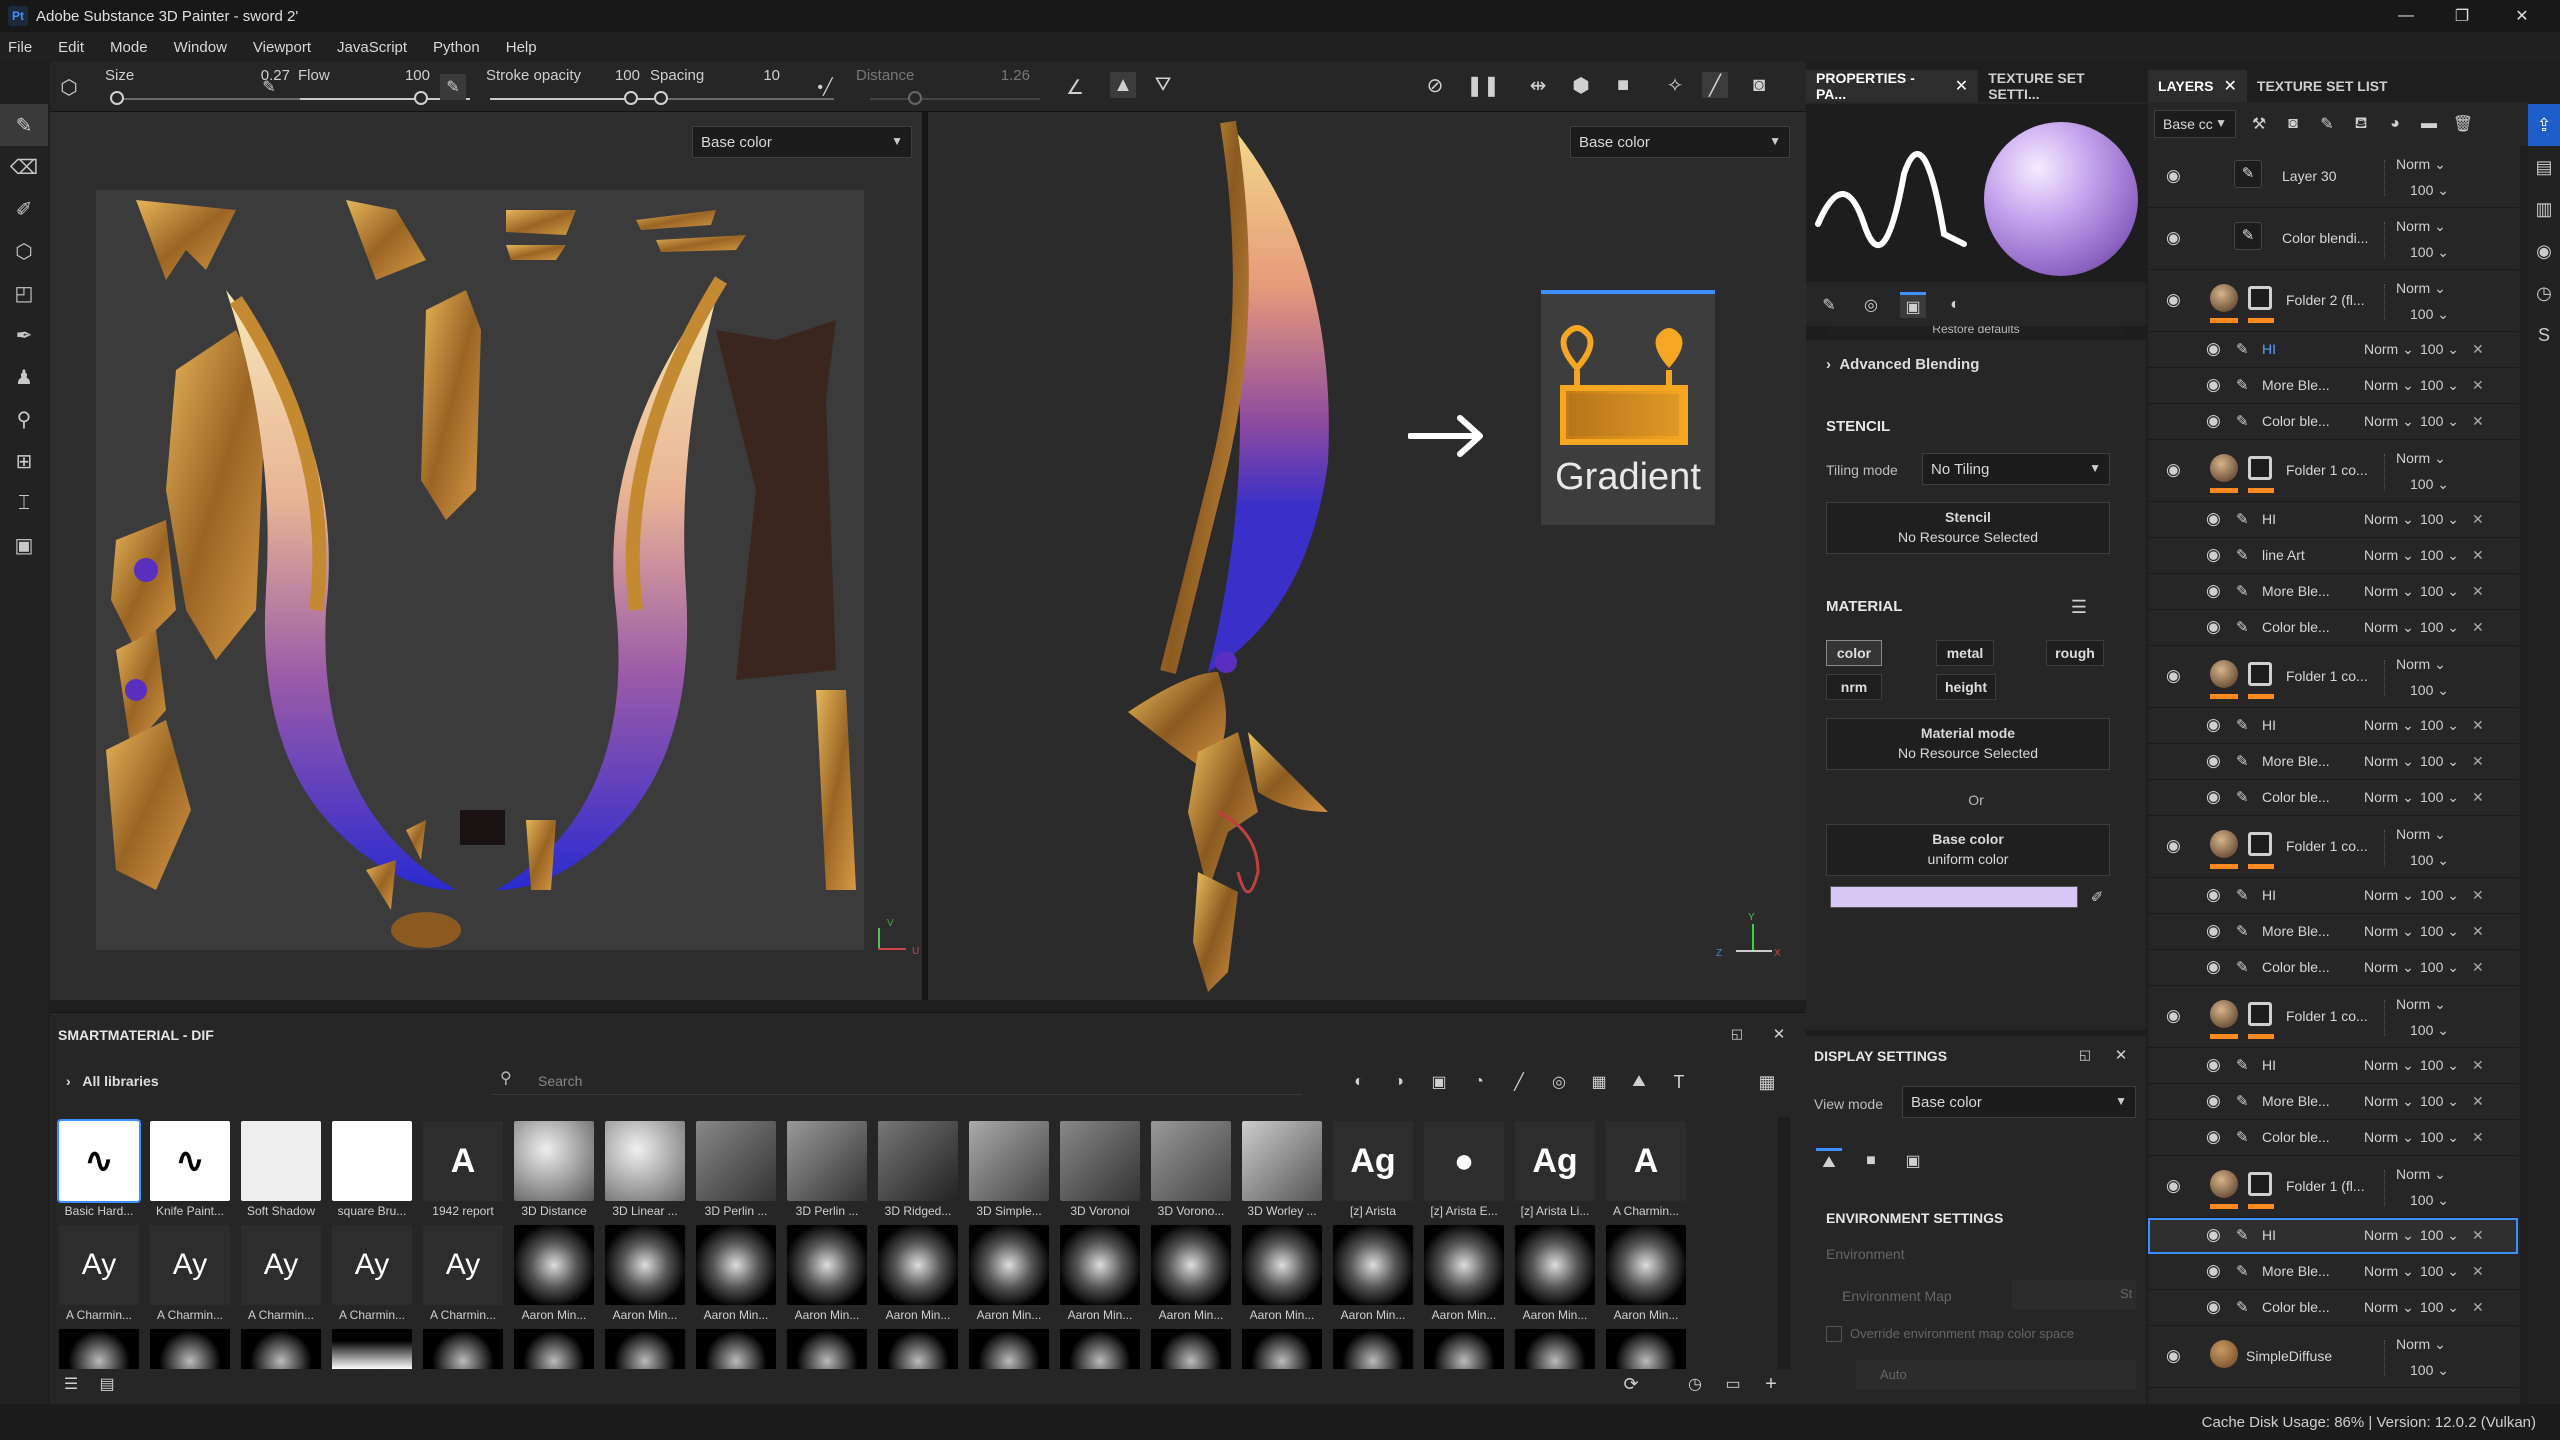 The width and height of the screenshot is (2560, 1440). I want to click on layer-row: ◉ ✎ Color ble... Norm ⌄ 100 ⌄ ✕, so click(2333, 1308).